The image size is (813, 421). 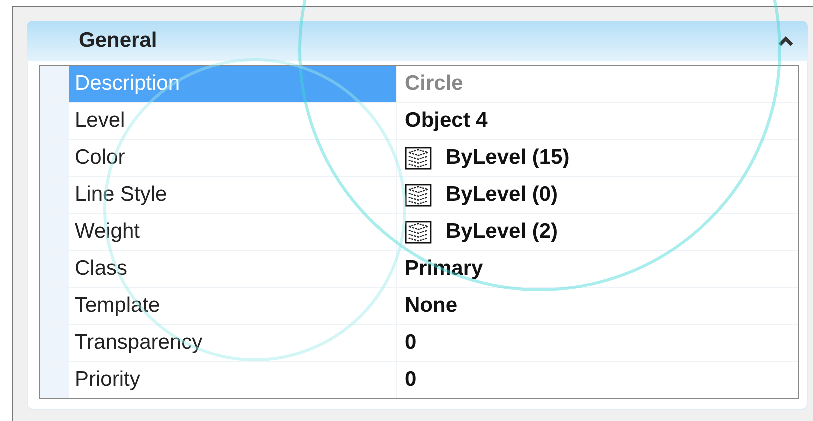 I want to click on section-header: General, so click(x=417, y=41).